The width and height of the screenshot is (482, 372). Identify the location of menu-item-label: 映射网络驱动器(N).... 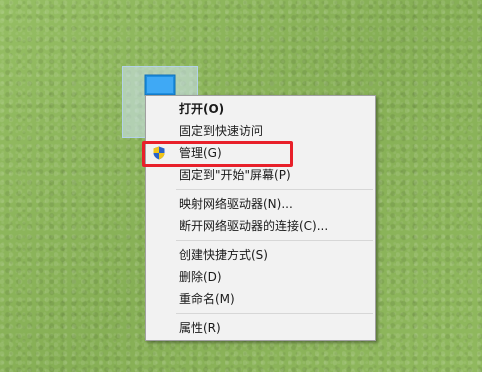
(236, 204).